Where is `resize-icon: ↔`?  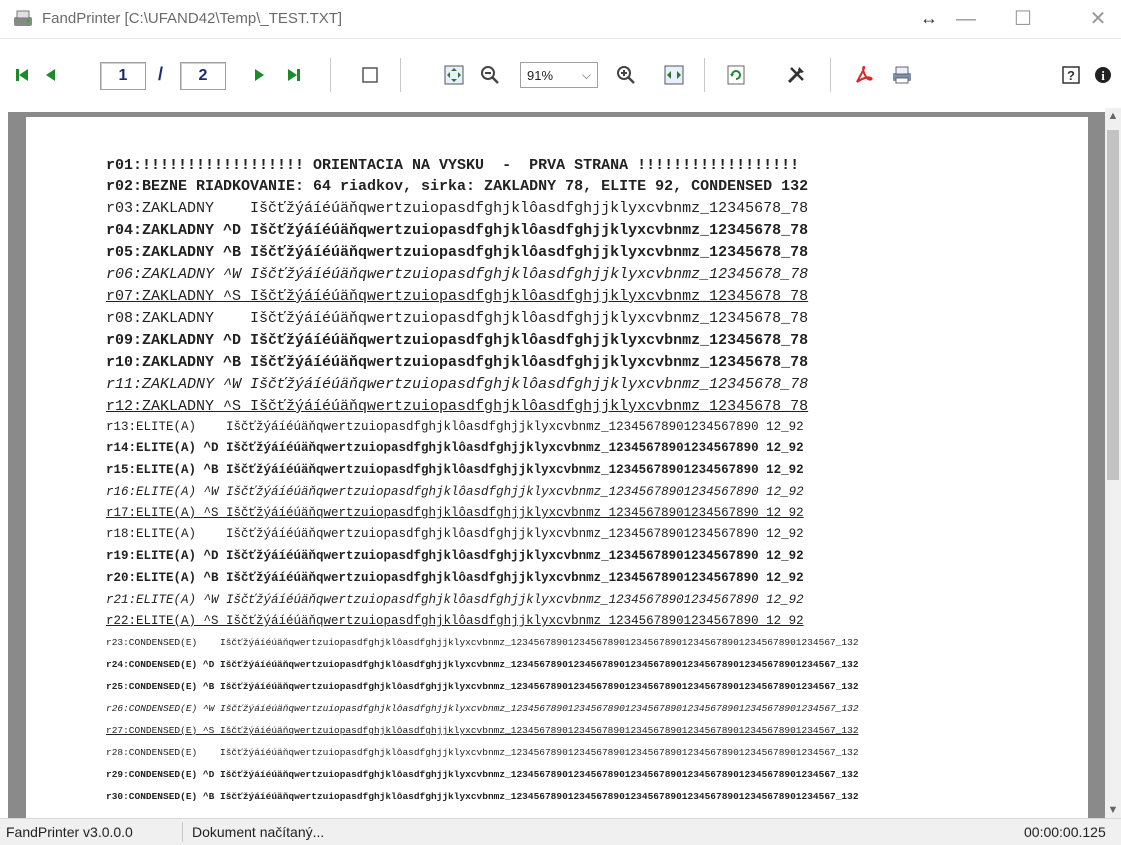
resize-icon: ↔ is located at coordinates (929, 18).